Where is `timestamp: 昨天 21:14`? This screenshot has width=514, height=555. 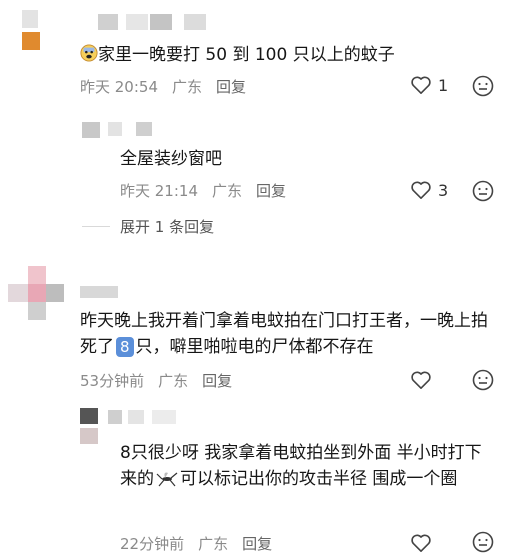
timestamp: 昨天 21:14 is located at coordinates (159, 191).